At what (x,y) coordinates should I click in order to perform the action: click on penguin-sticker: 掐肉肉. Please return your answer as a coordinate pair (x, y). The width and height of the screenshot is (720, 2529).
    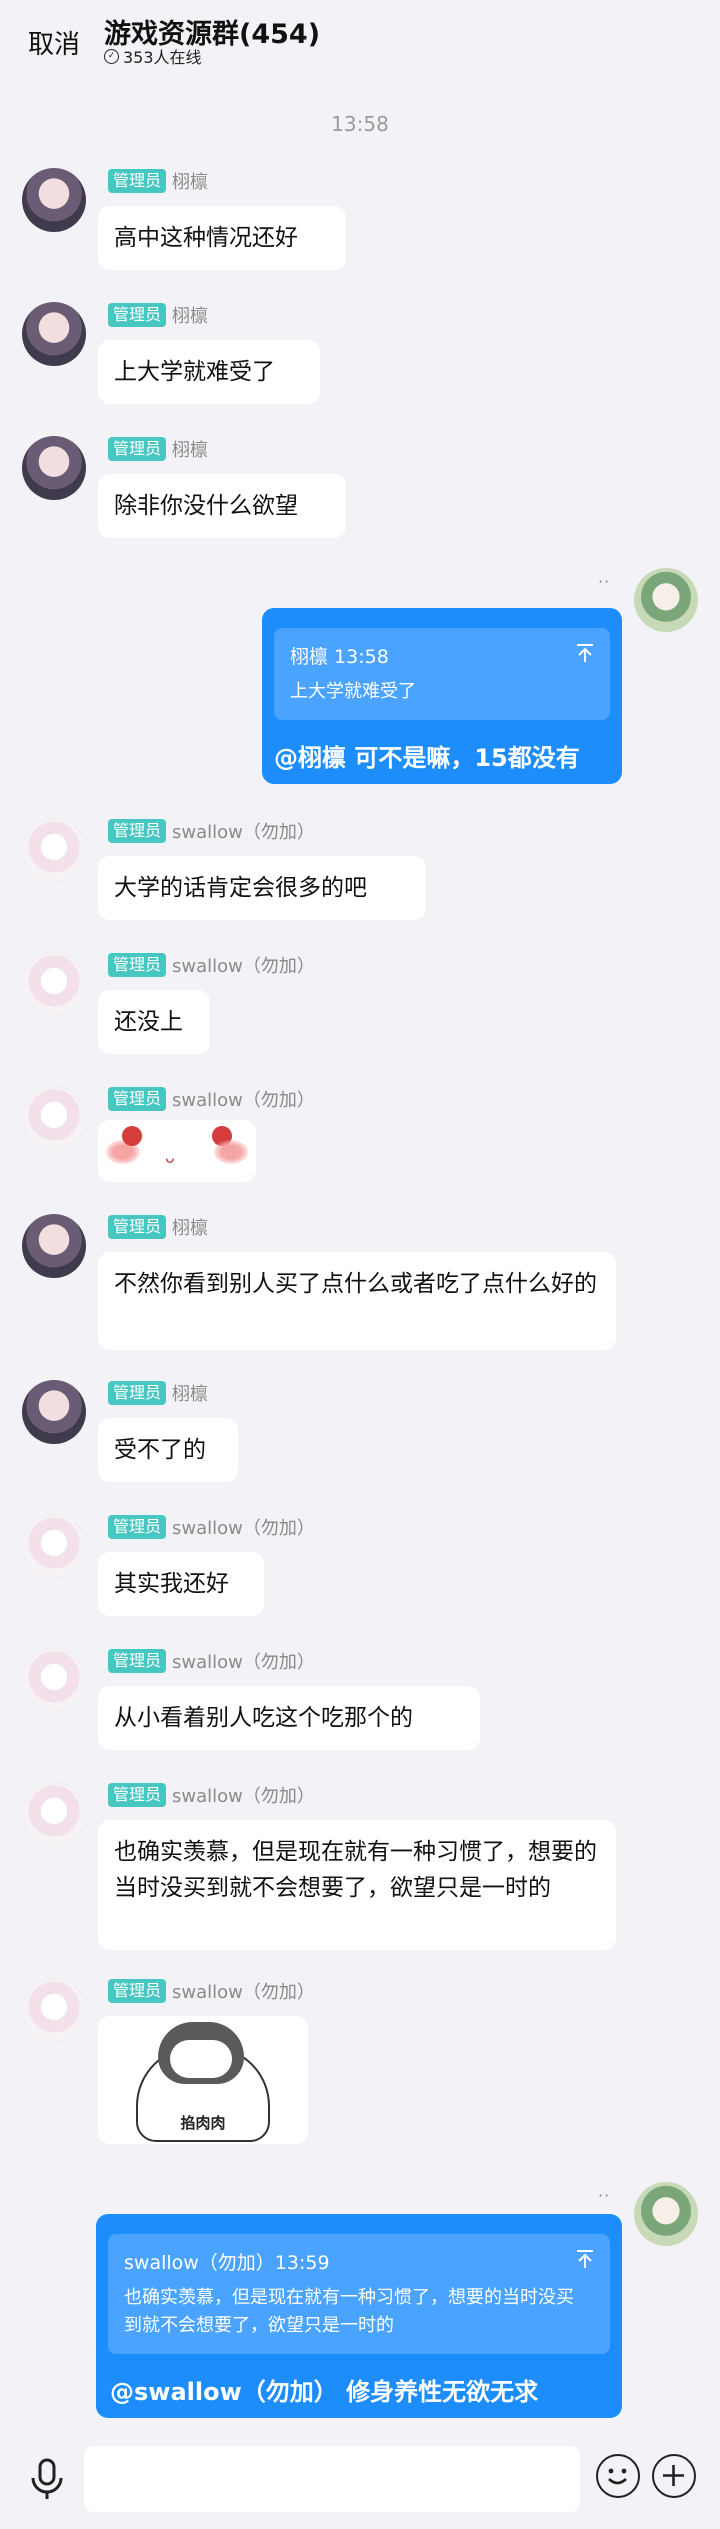
    Looking at the image, I should click on (203, 2080).